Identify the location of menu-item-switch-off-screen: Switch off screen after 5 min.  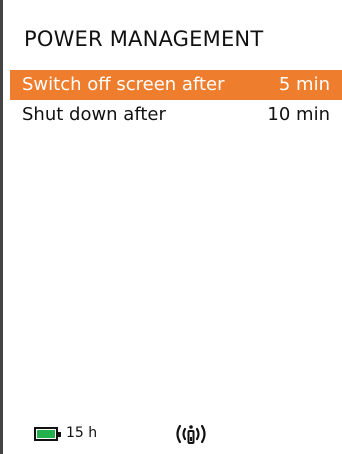
(176, 85).